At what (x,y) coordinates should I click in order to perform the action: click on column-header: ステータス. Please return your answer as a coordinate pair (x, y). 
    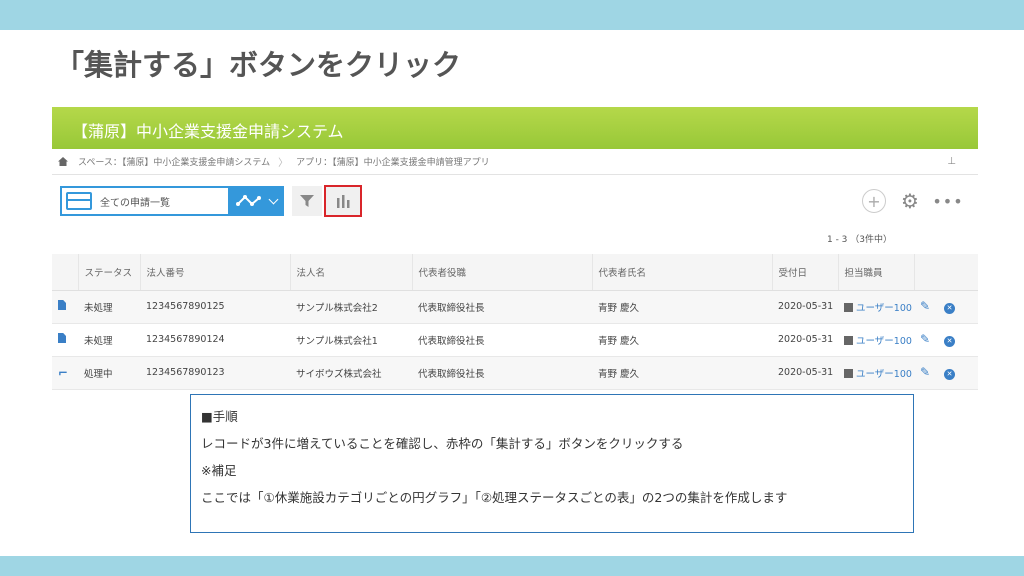
    Looking at the image, I should click on (108, 272).